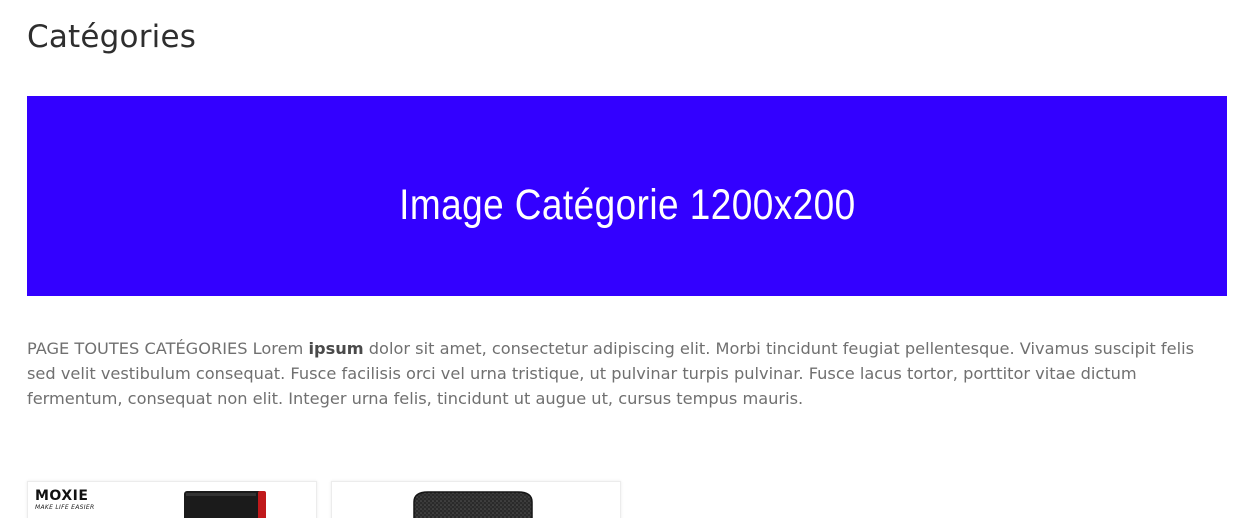  Describe the element at coordinates (172, 499) in the screenshot. I see `category-card-1: MOXIE MAKE LIFE EASIER` at that location.